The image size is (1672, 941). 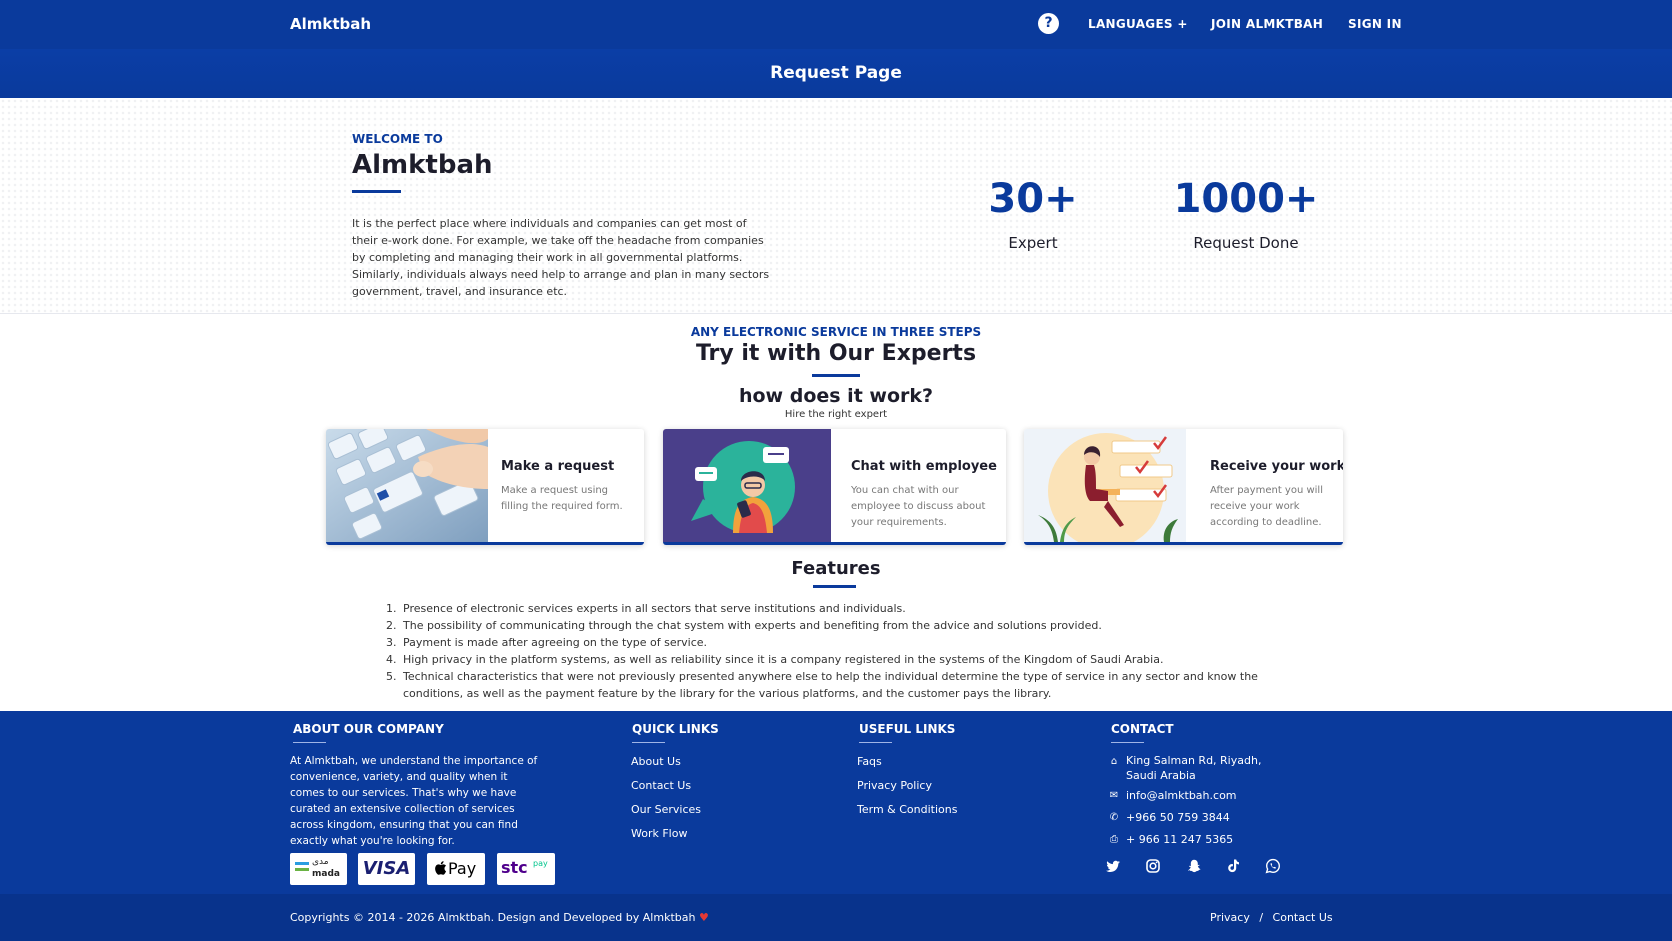 I want to click on keyboard-request-illustration, so click(x=407, y=485).